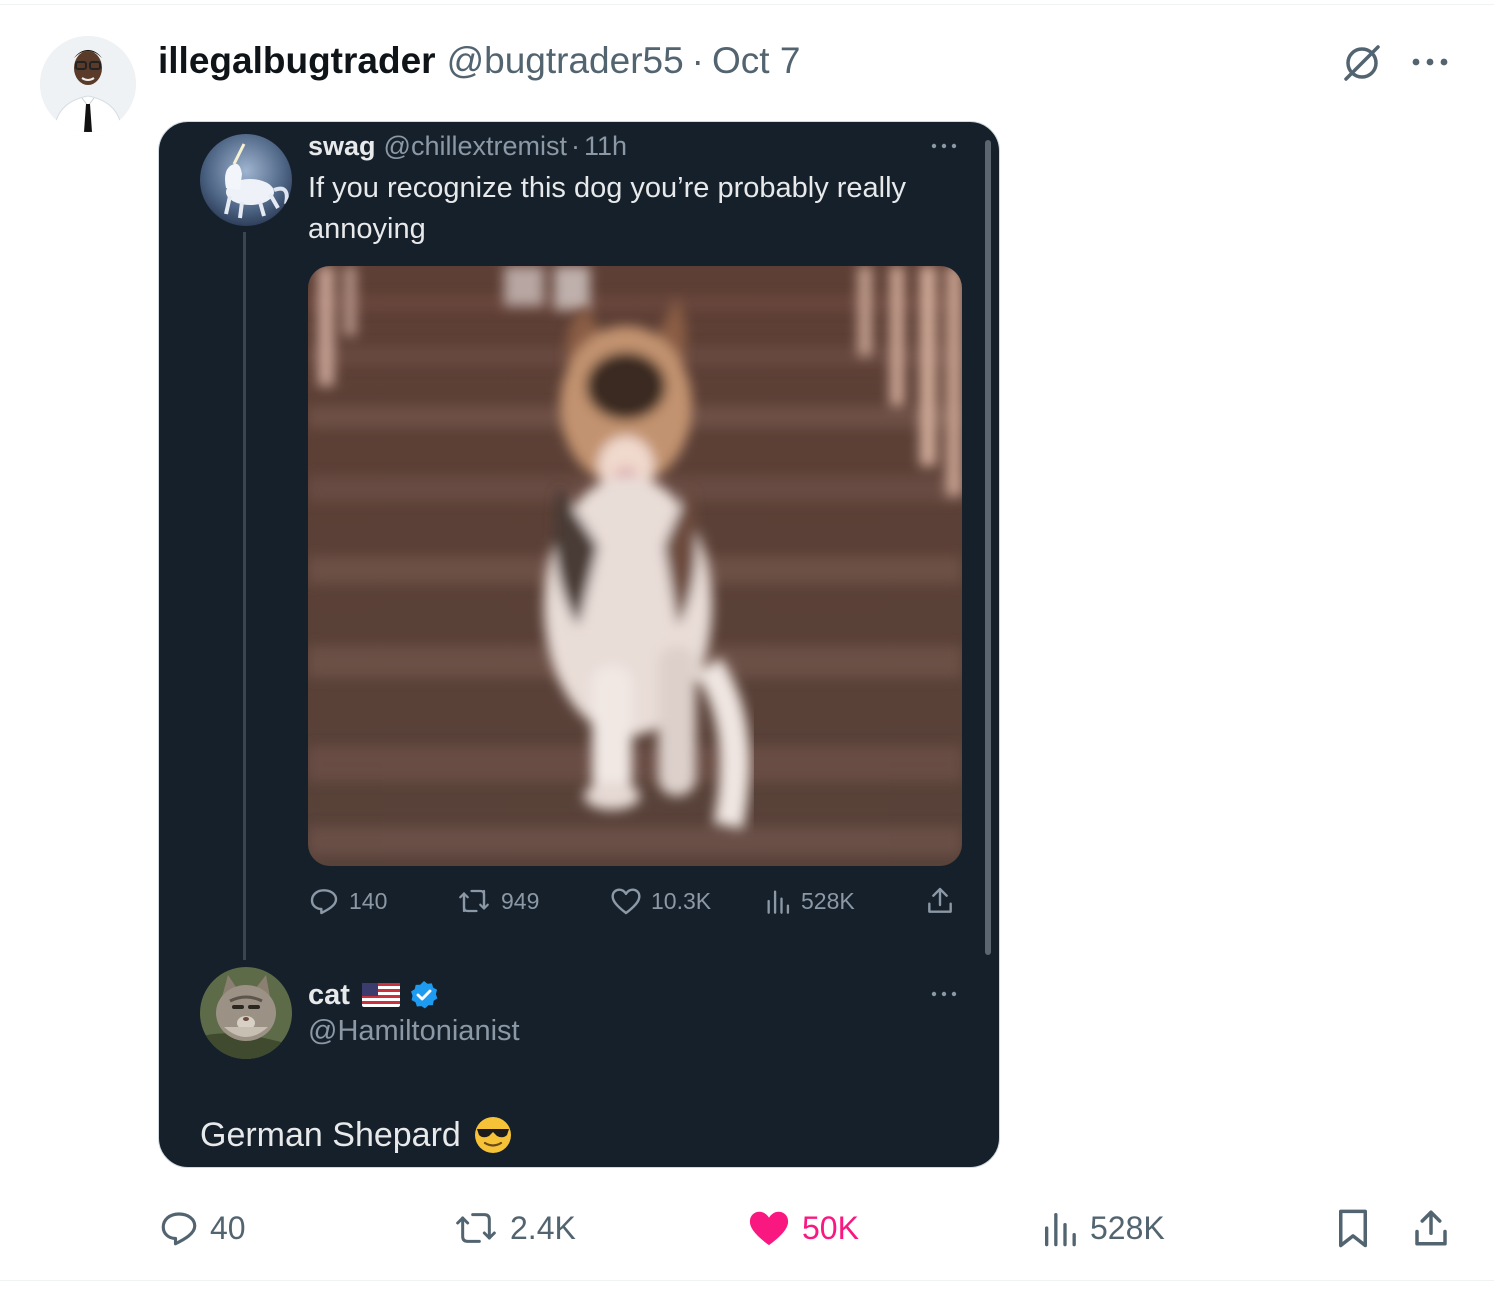  I want to click on sunglasses-emoji-icon, so click(492, 1135).